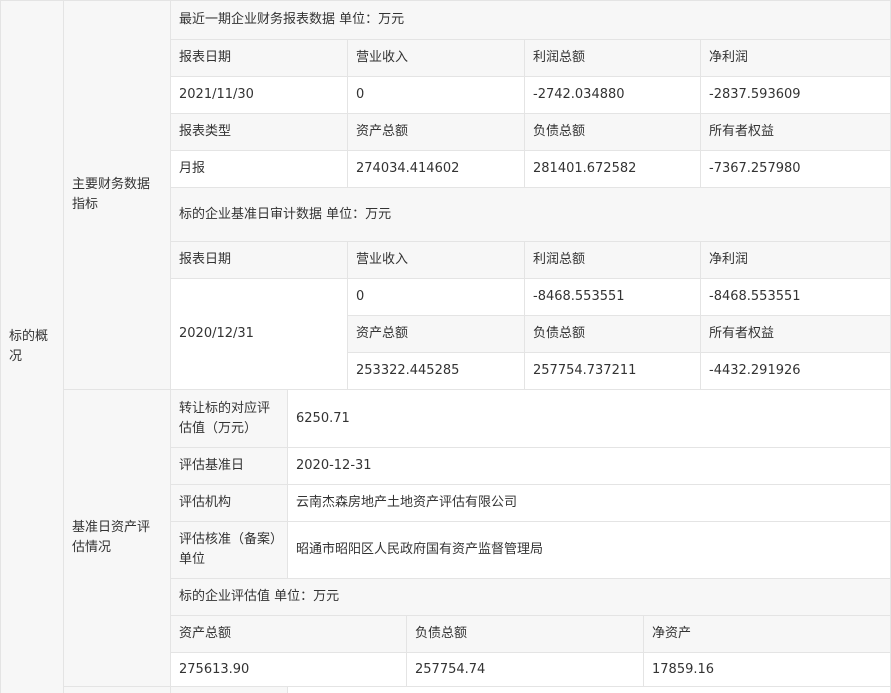 The height and width of the screenshot is (693, 891). Describe the element at coordinates (613, 371) in the screenshot. I see `audit-value-total-liabilities: 257754.737211` at that location.